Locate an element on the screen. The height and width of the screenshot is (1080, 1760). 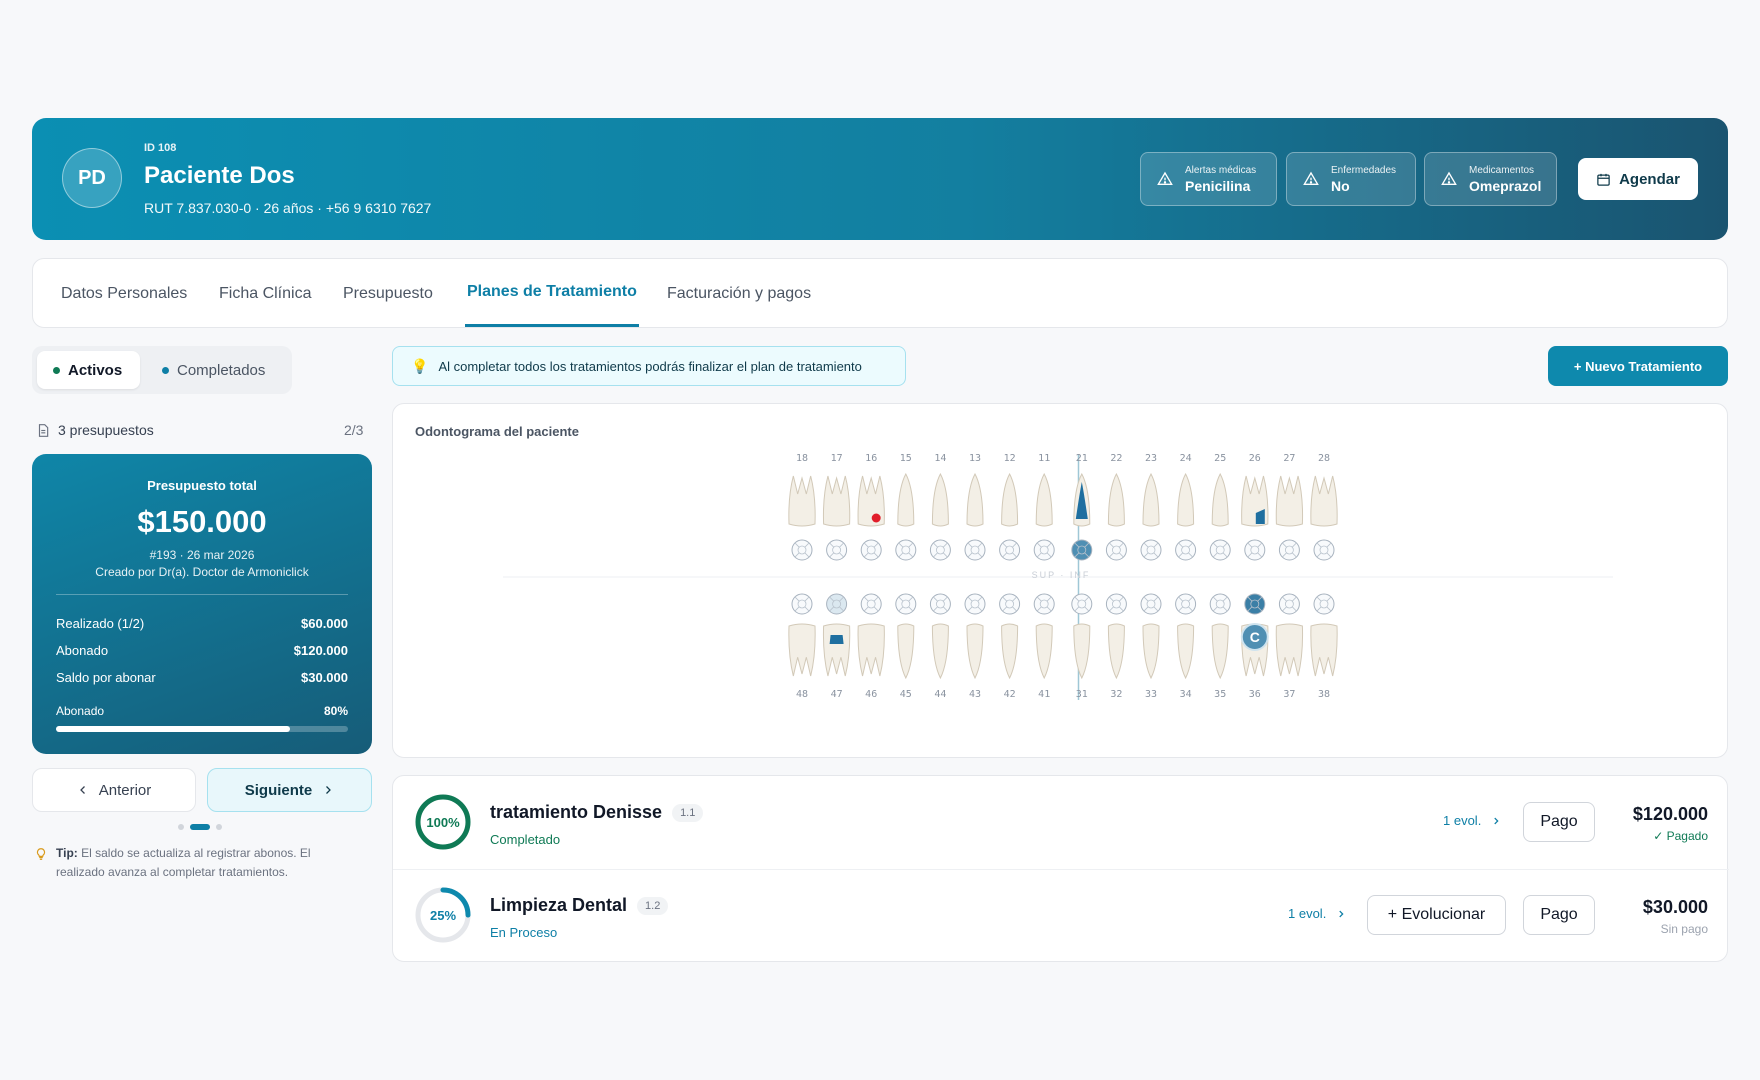
tooth-number: 15 is located at coordinates (906, 458).